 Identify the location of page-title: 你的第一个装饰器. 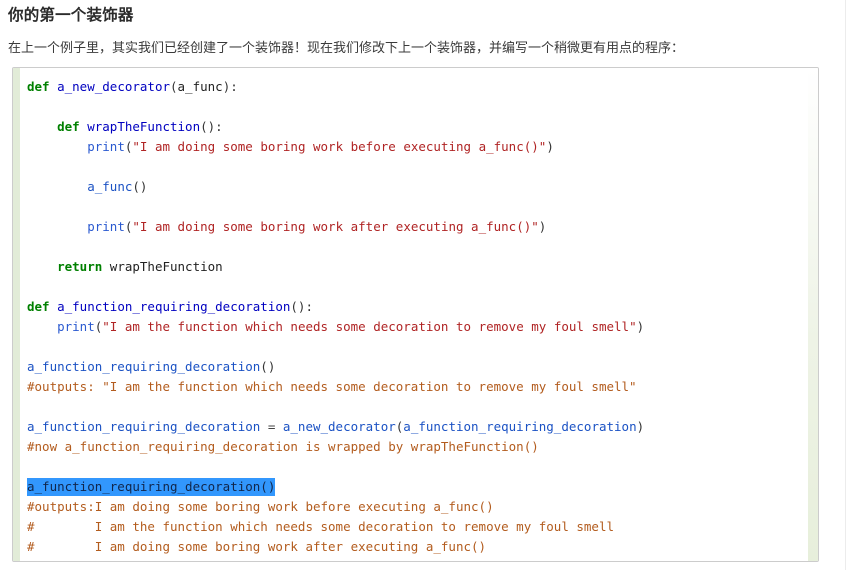
(71, 15).